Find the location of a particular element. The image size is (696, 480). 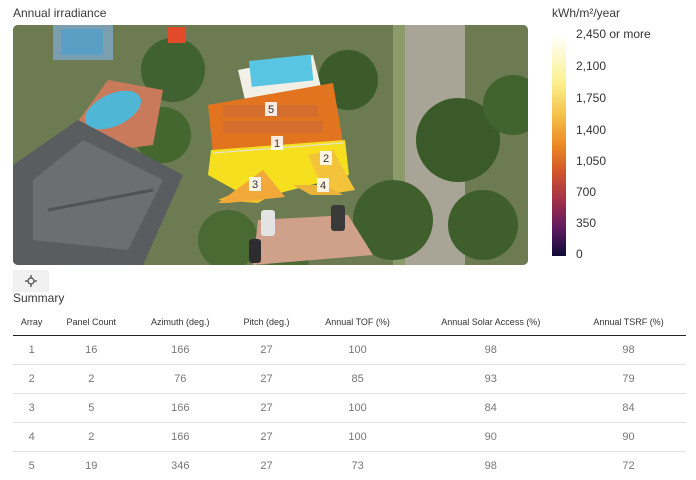

svg-text: 1 is located at coordinates (277, 144).